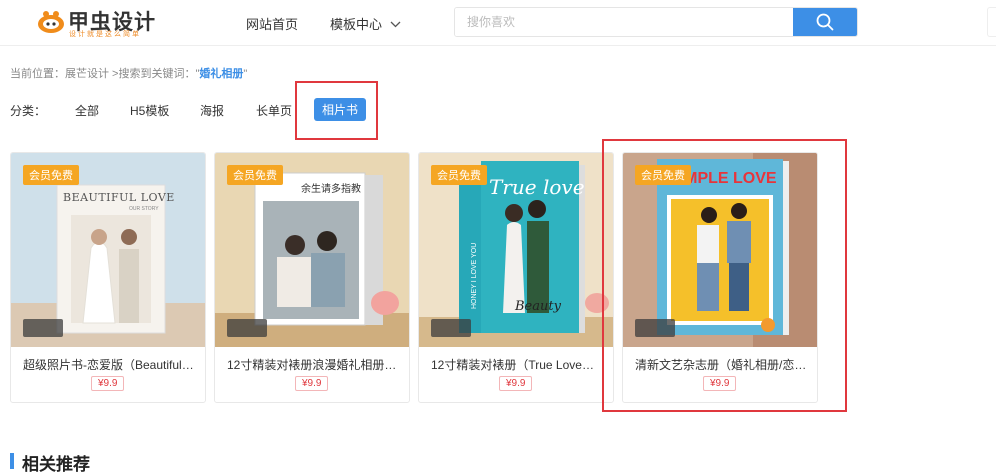  What do you see at coordinates (625, 22) in the screenshot?
I see `search-input` at bounding box center [625, 22].